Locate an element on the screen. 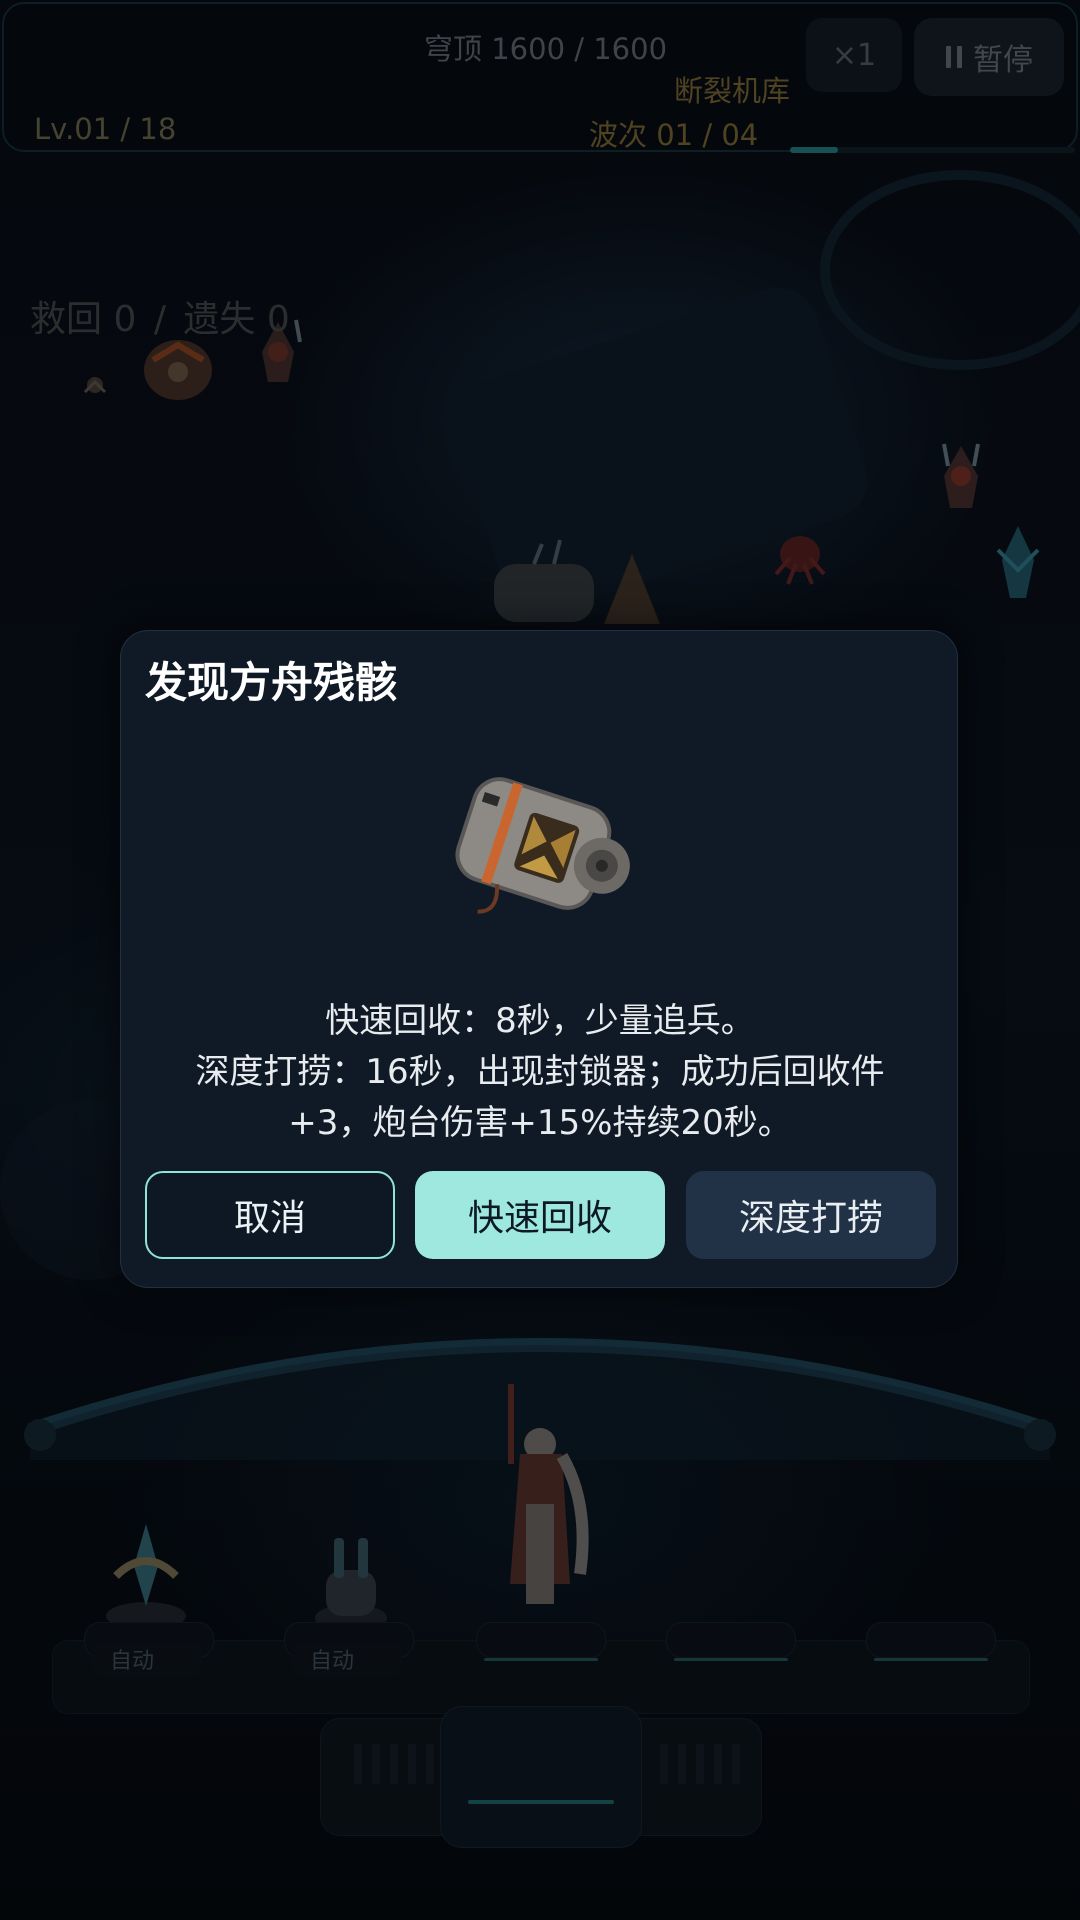 This screenshot has height=1920, width=1080. ark-wreck-icon is located at coordinates (542, 845).